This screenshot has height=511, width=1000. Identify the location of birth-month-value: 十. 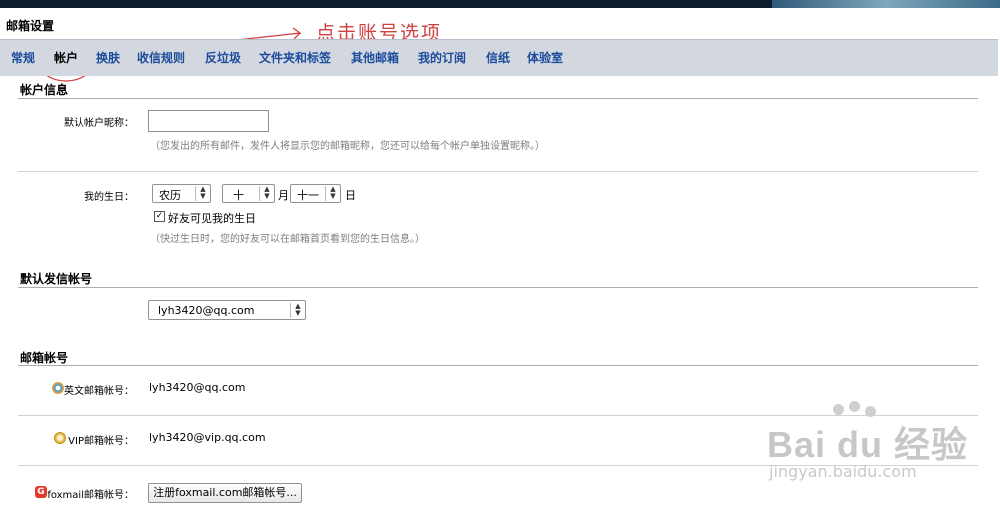
(238, 195).